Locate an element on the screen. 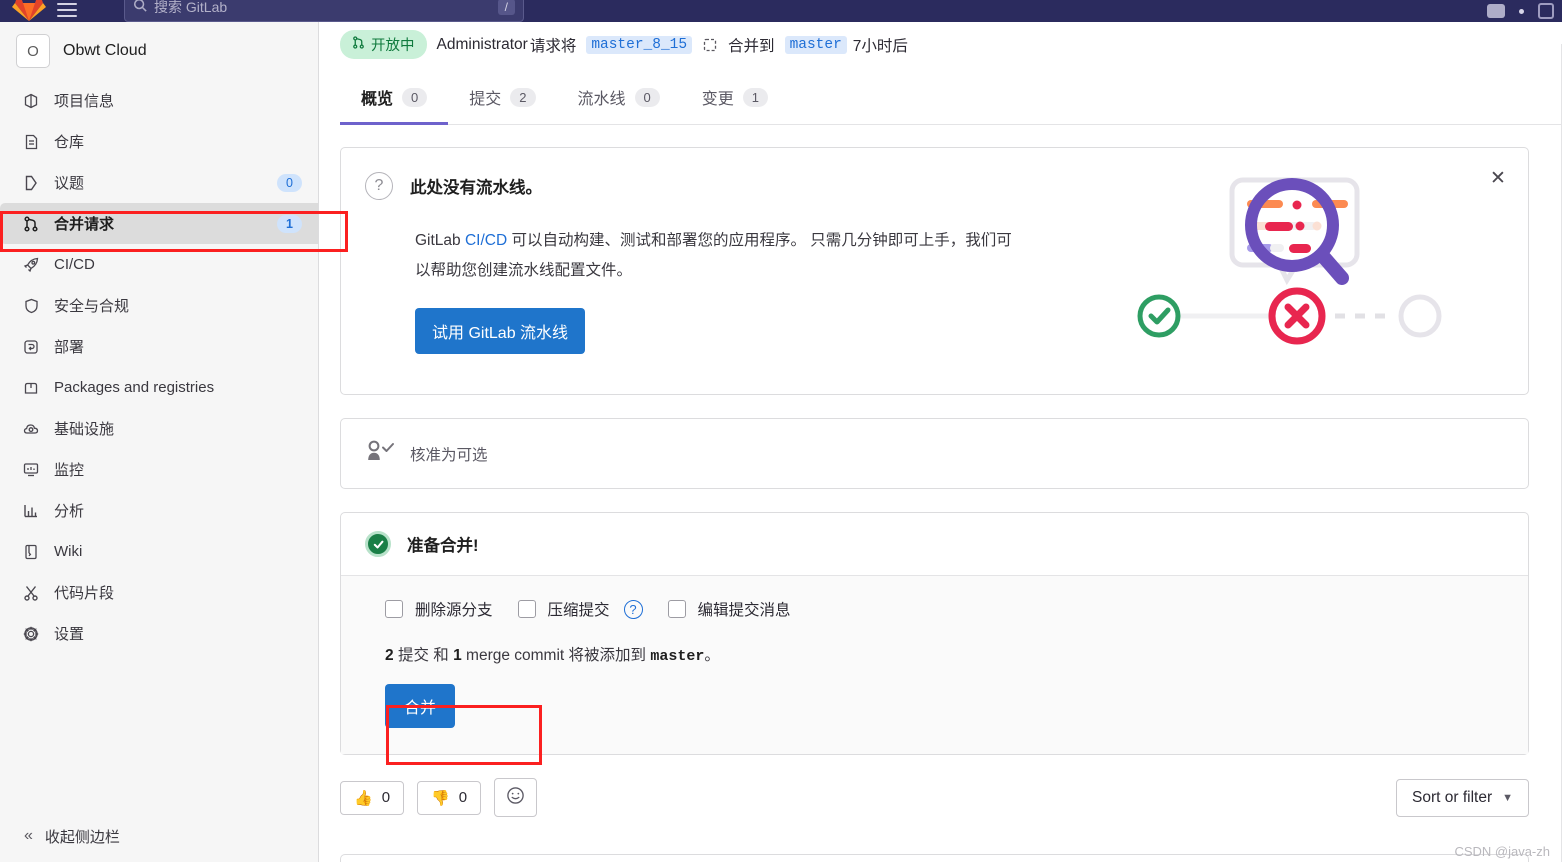 Image resolution: width=1562 pixels, height=862 pixels. tab-commits: 提交 2 is located at coordinates (502, 101).